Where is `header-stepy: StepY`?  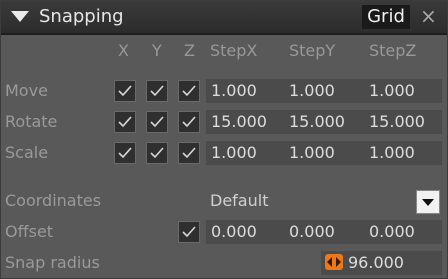 header-stepy: StepY is located at coordinates (312, 50).